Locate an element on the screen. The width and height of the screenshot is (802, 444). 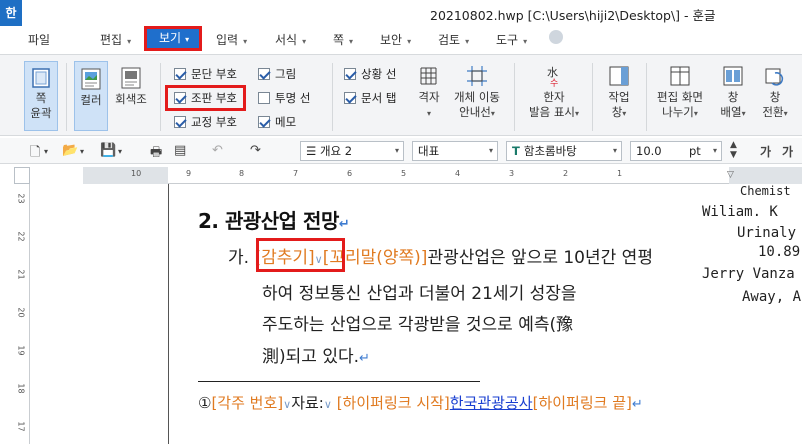
grid-icon is located at coordinates (428, 76).